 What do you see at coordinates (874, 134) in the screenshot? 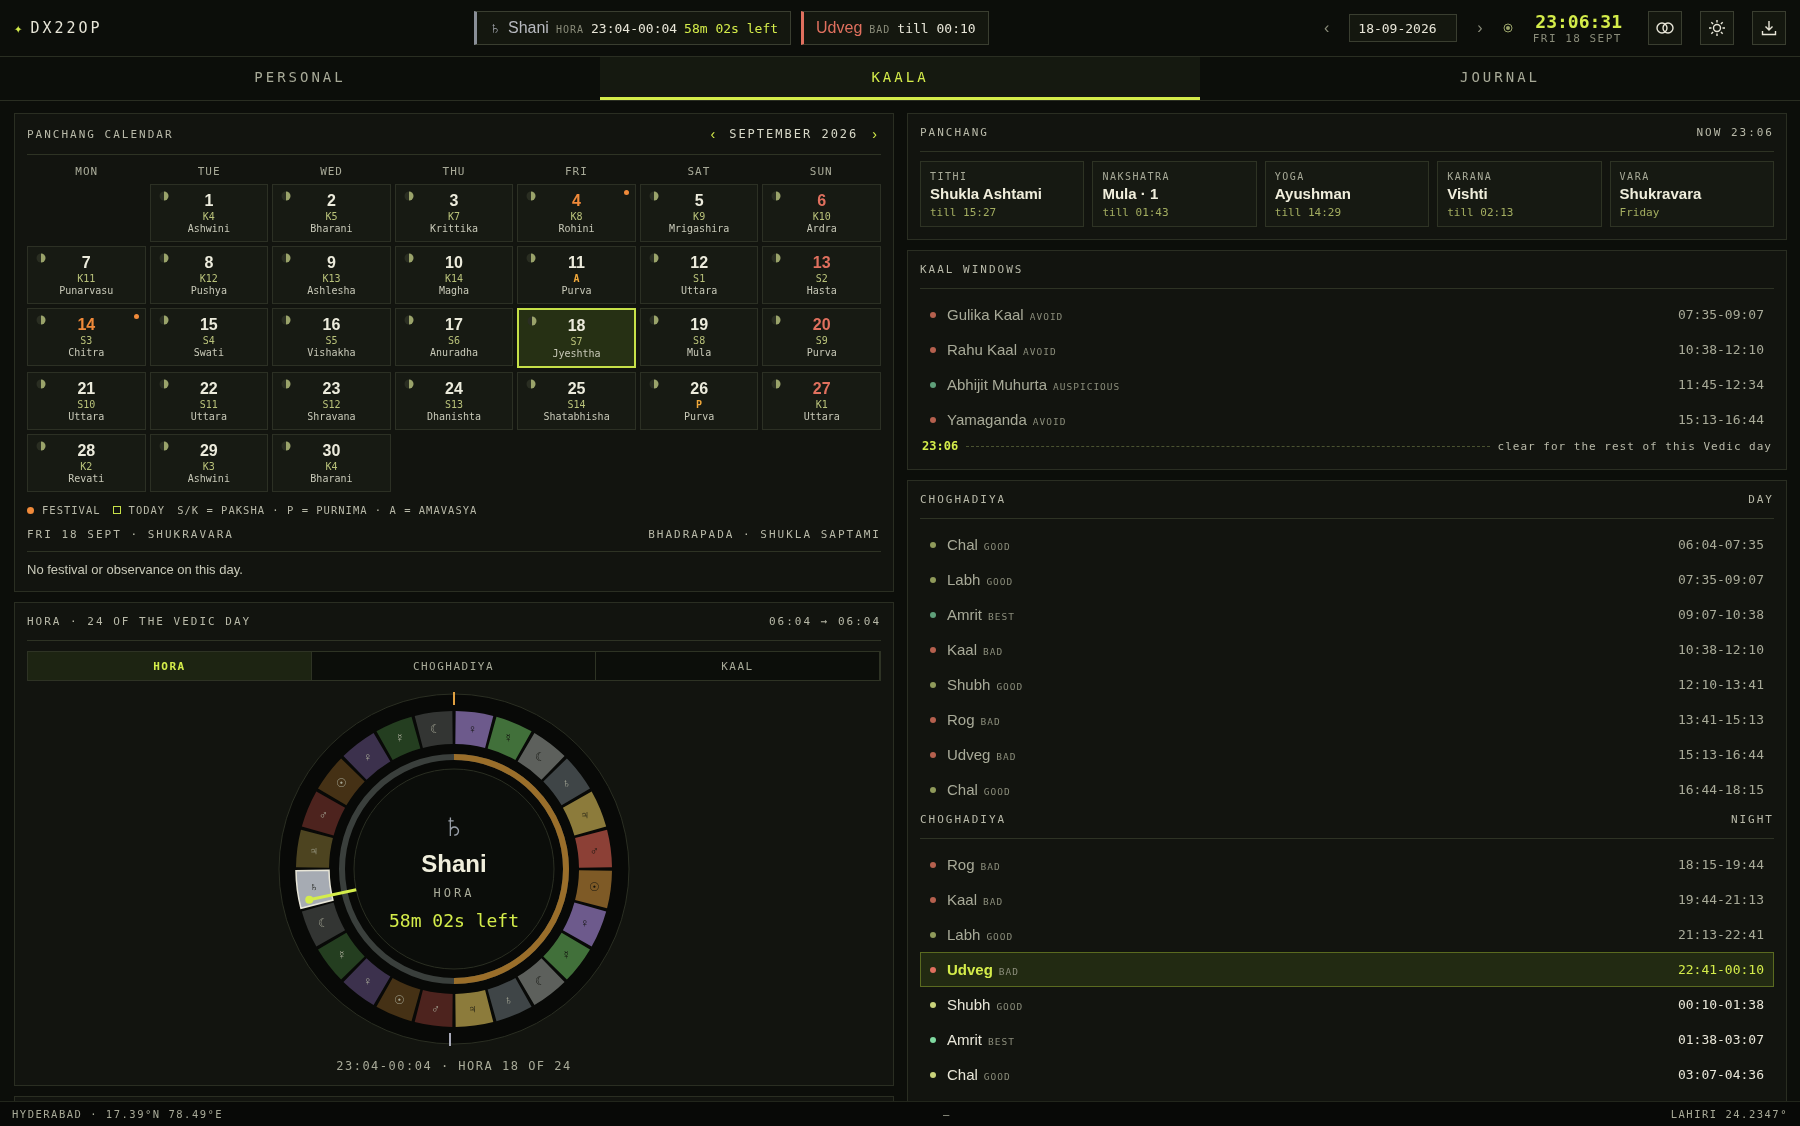
I see `next-month-button: ›` at bounding box center [874, 134].